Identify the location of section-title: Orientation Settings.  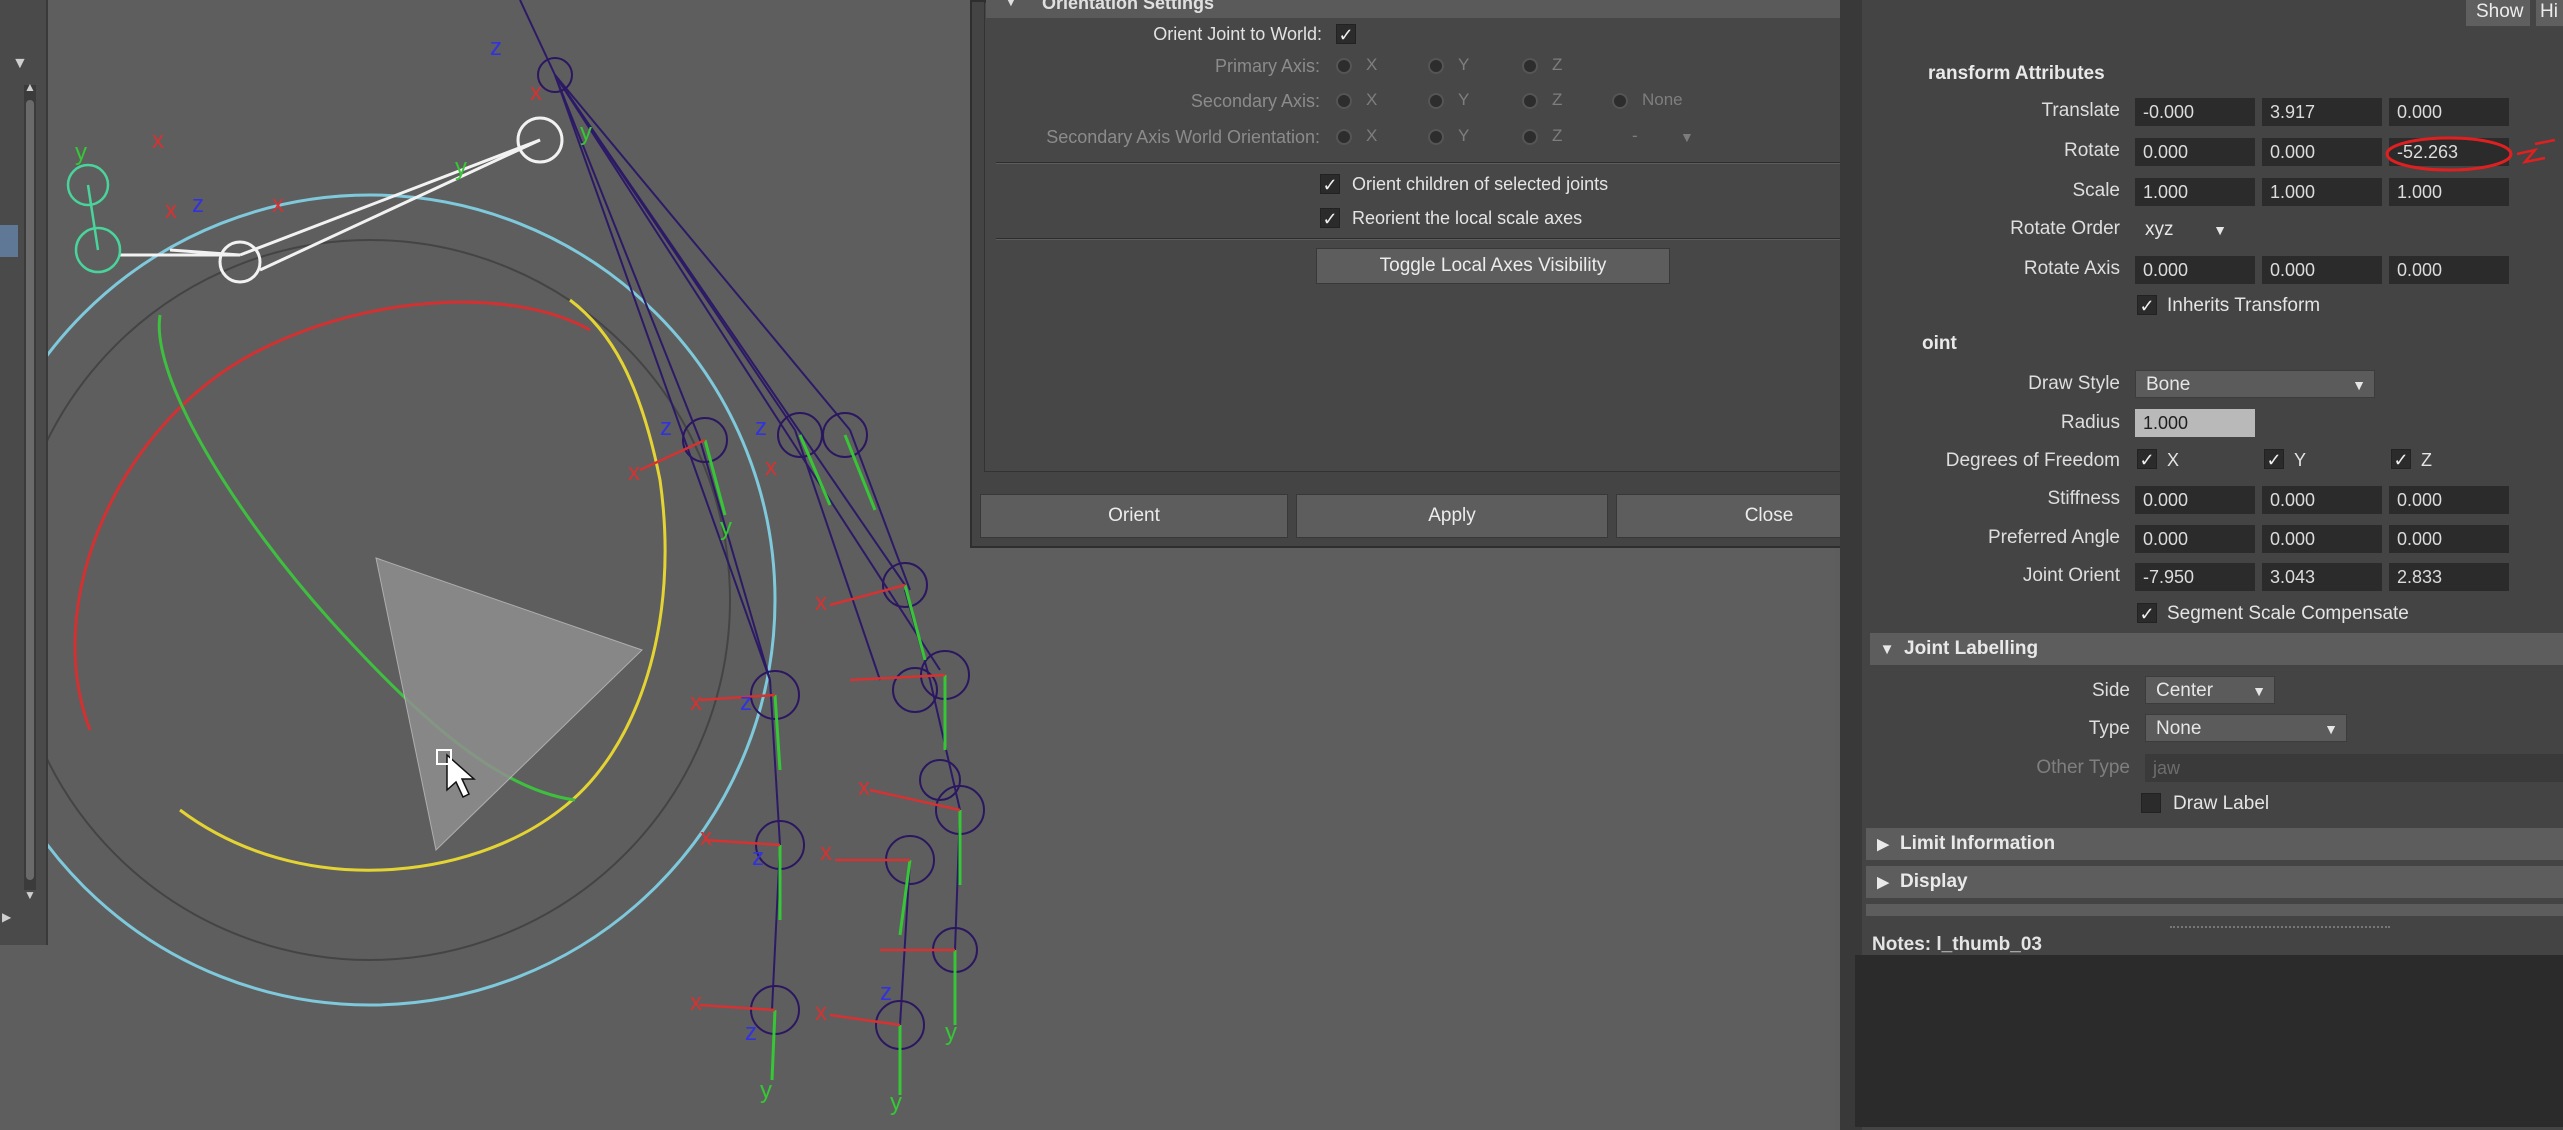
(1128, 6).